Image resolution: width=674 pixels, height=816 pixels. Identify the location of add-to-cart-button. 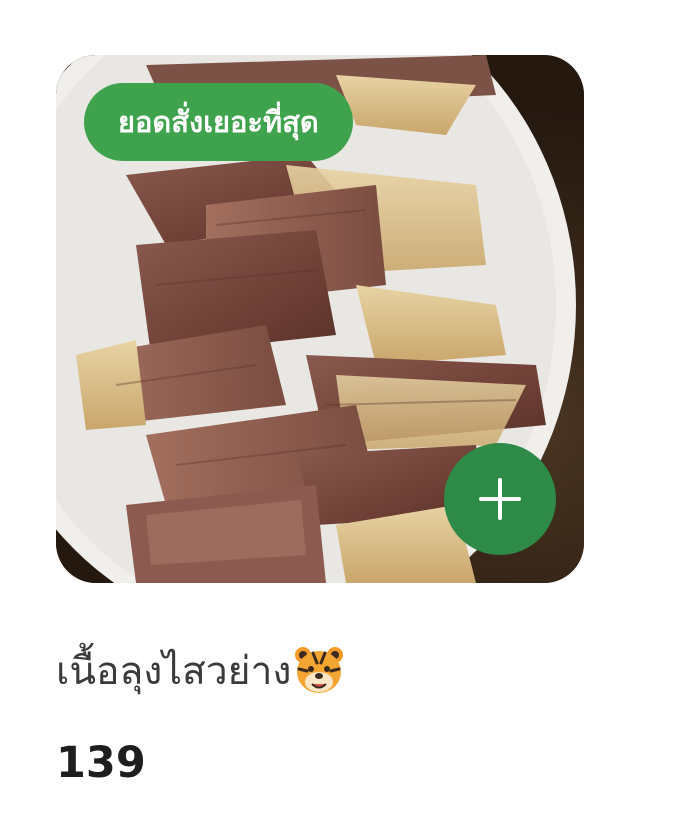
(500, 499).